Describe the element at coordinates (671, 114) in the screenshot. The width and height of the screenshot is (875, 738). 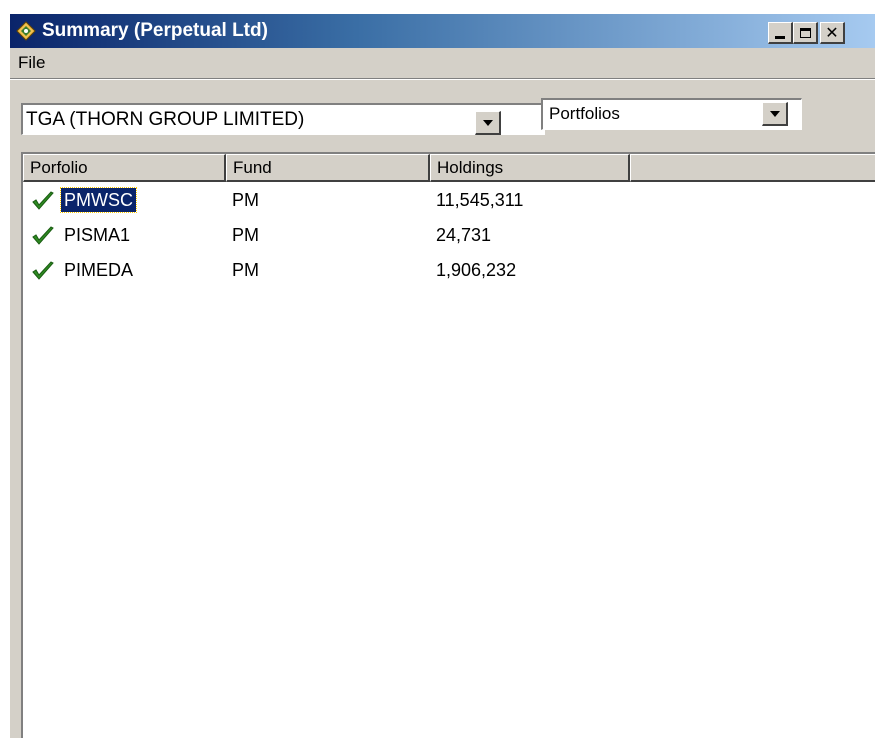
I see `view-select: Portfolios` at that location.